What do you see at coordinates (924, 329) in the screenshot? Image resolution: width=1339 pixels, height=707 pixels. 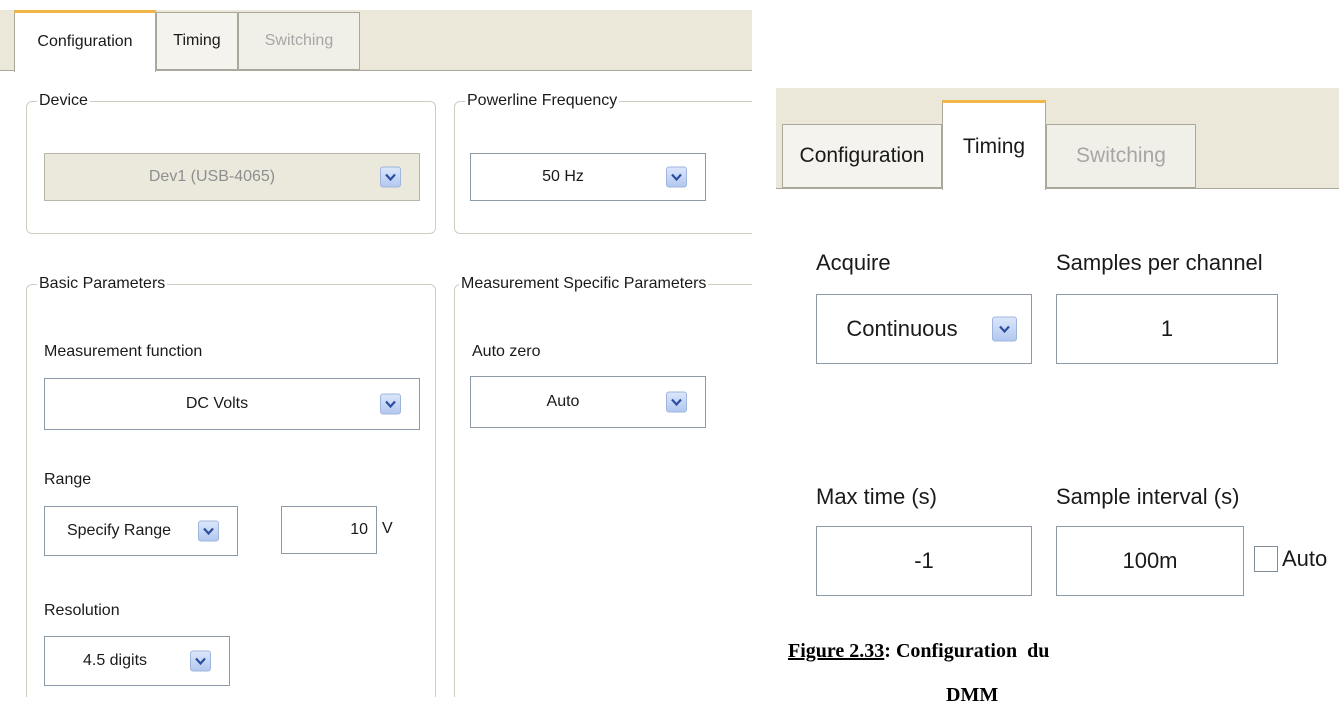 I see `acquire-dropdown: Continuous` at bounding box center [924, 329].